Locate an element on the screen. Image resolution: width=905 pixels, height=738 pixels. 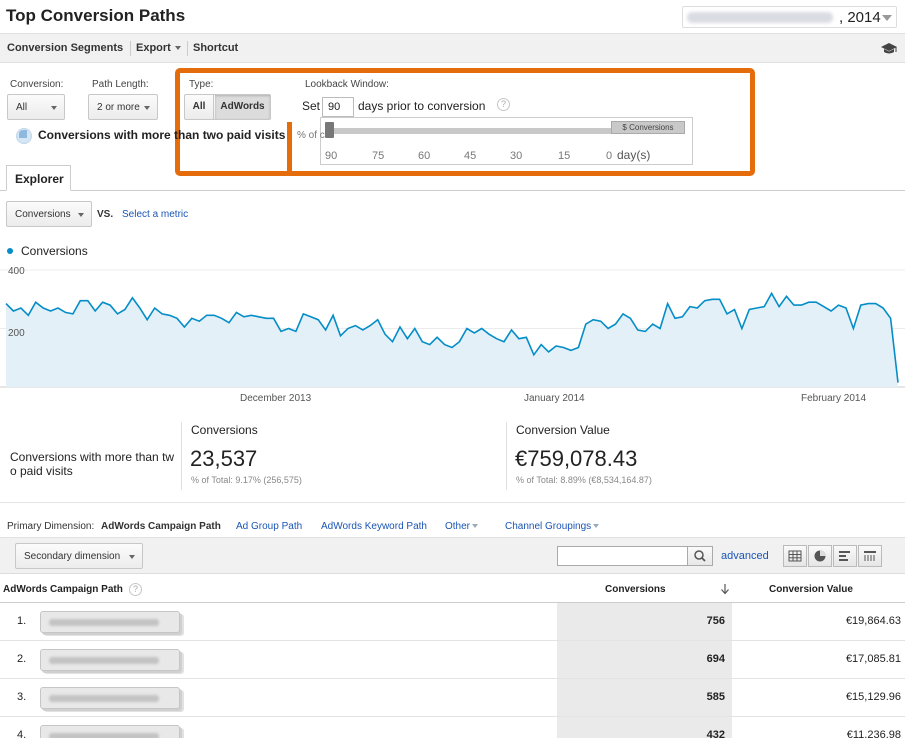
metric-dropdown: Conversions is located at coordinates (49, 214).